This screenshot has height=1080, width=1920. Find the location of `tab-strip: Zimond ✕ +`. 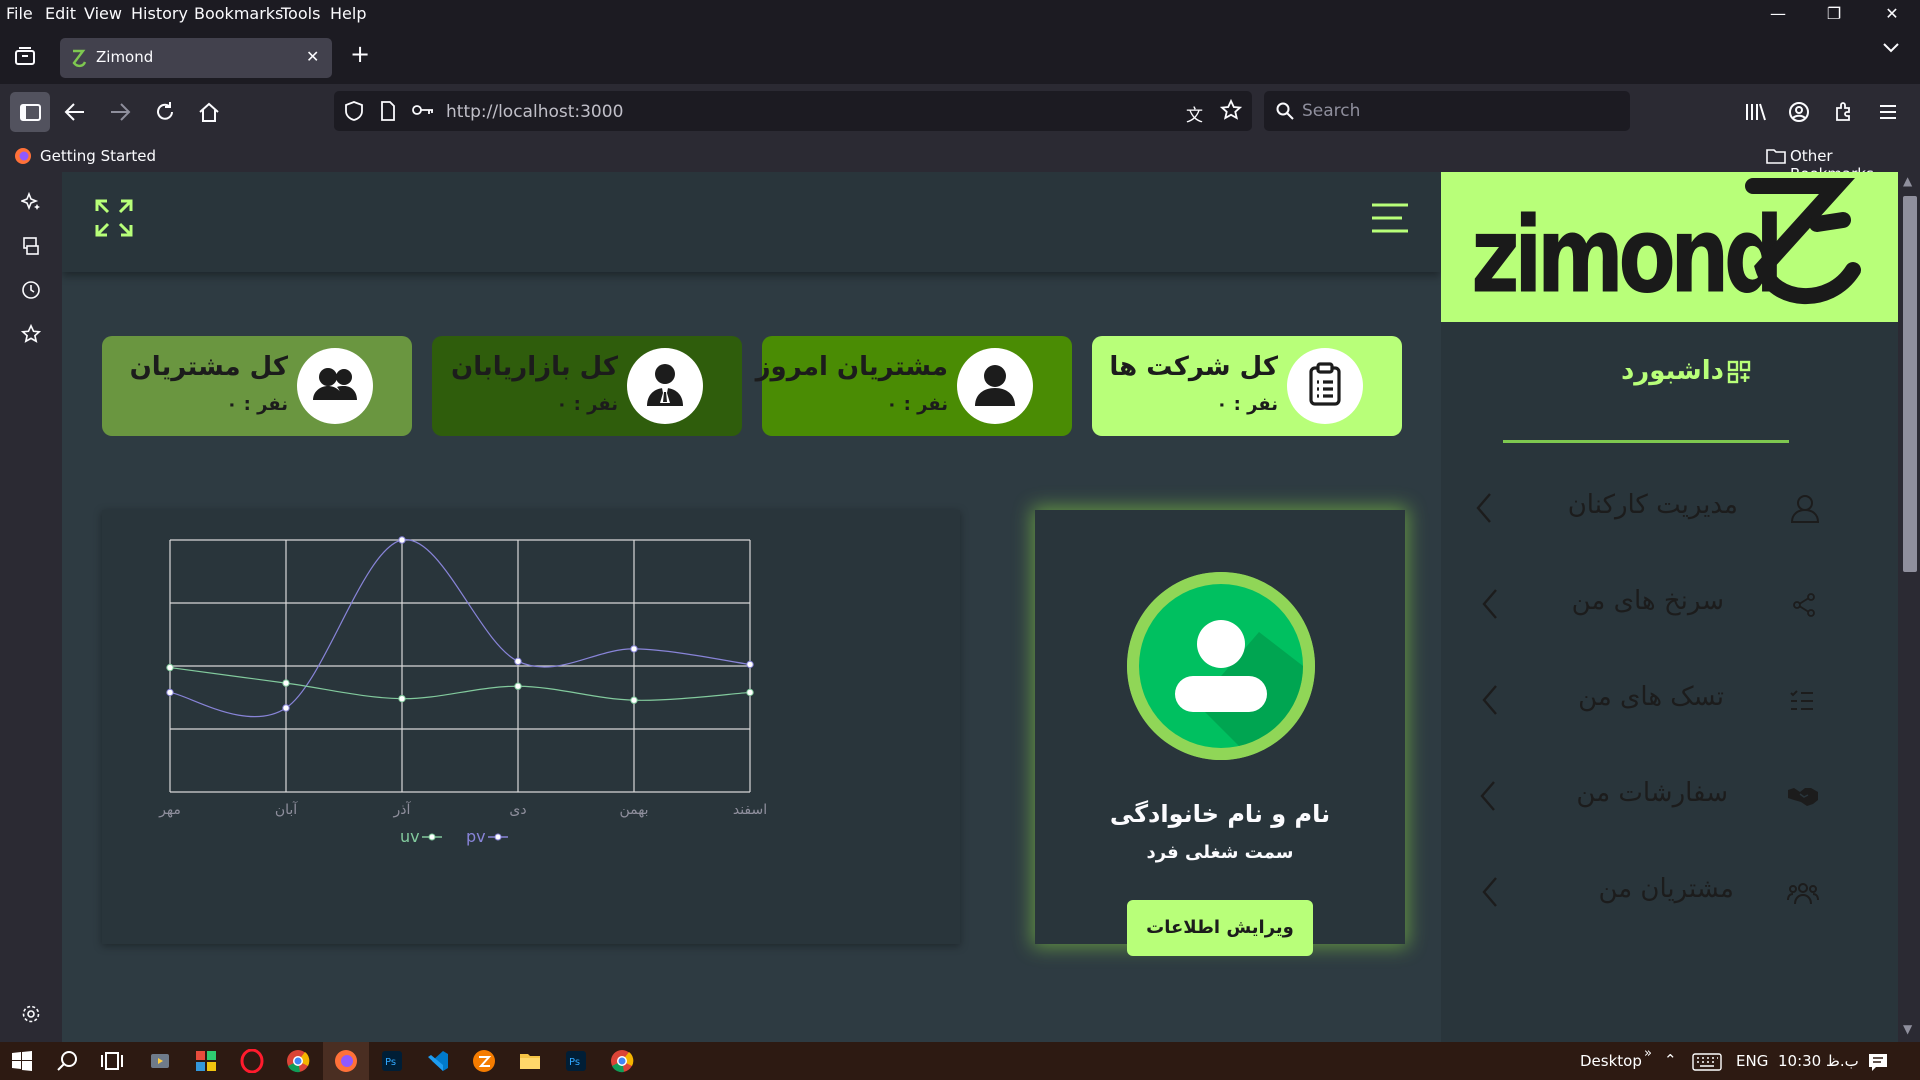

tab-strip: Zimond ✕ + is located at coordinates (960, 56).